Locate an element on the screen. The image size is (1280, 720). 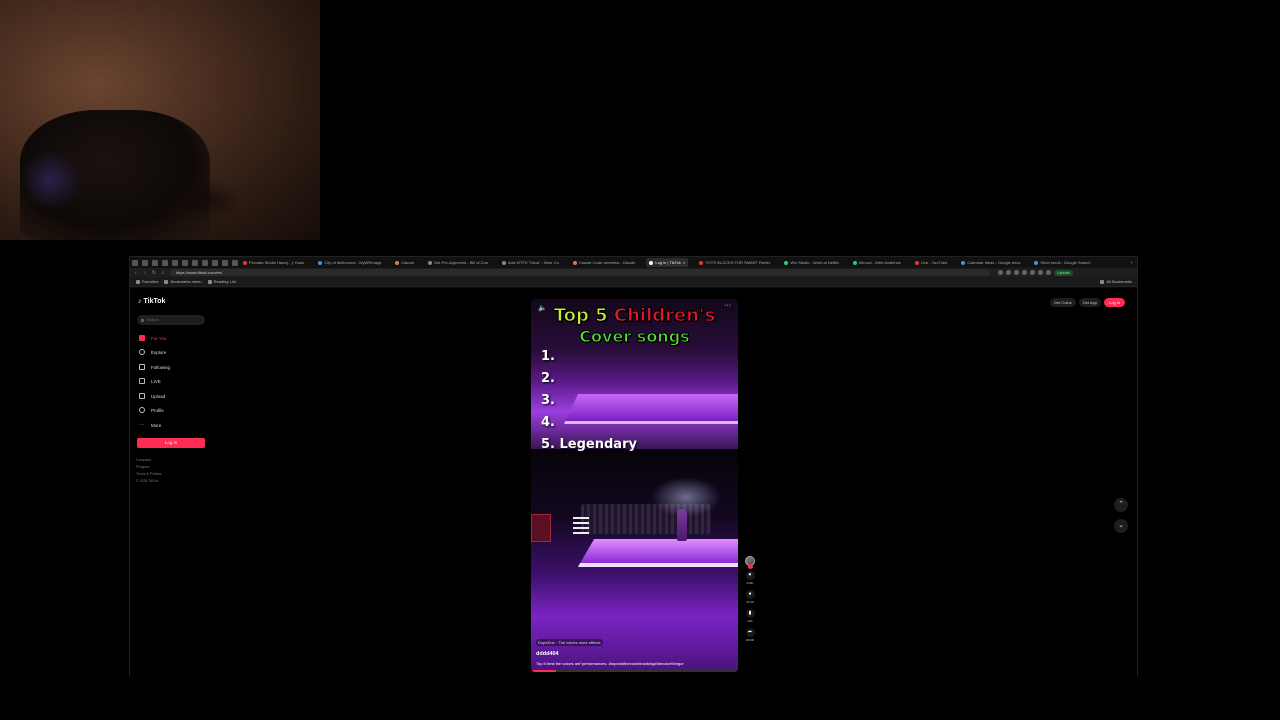
tab-label: Wix Studio - Work at Netflix is located at coordinates (814, 262).